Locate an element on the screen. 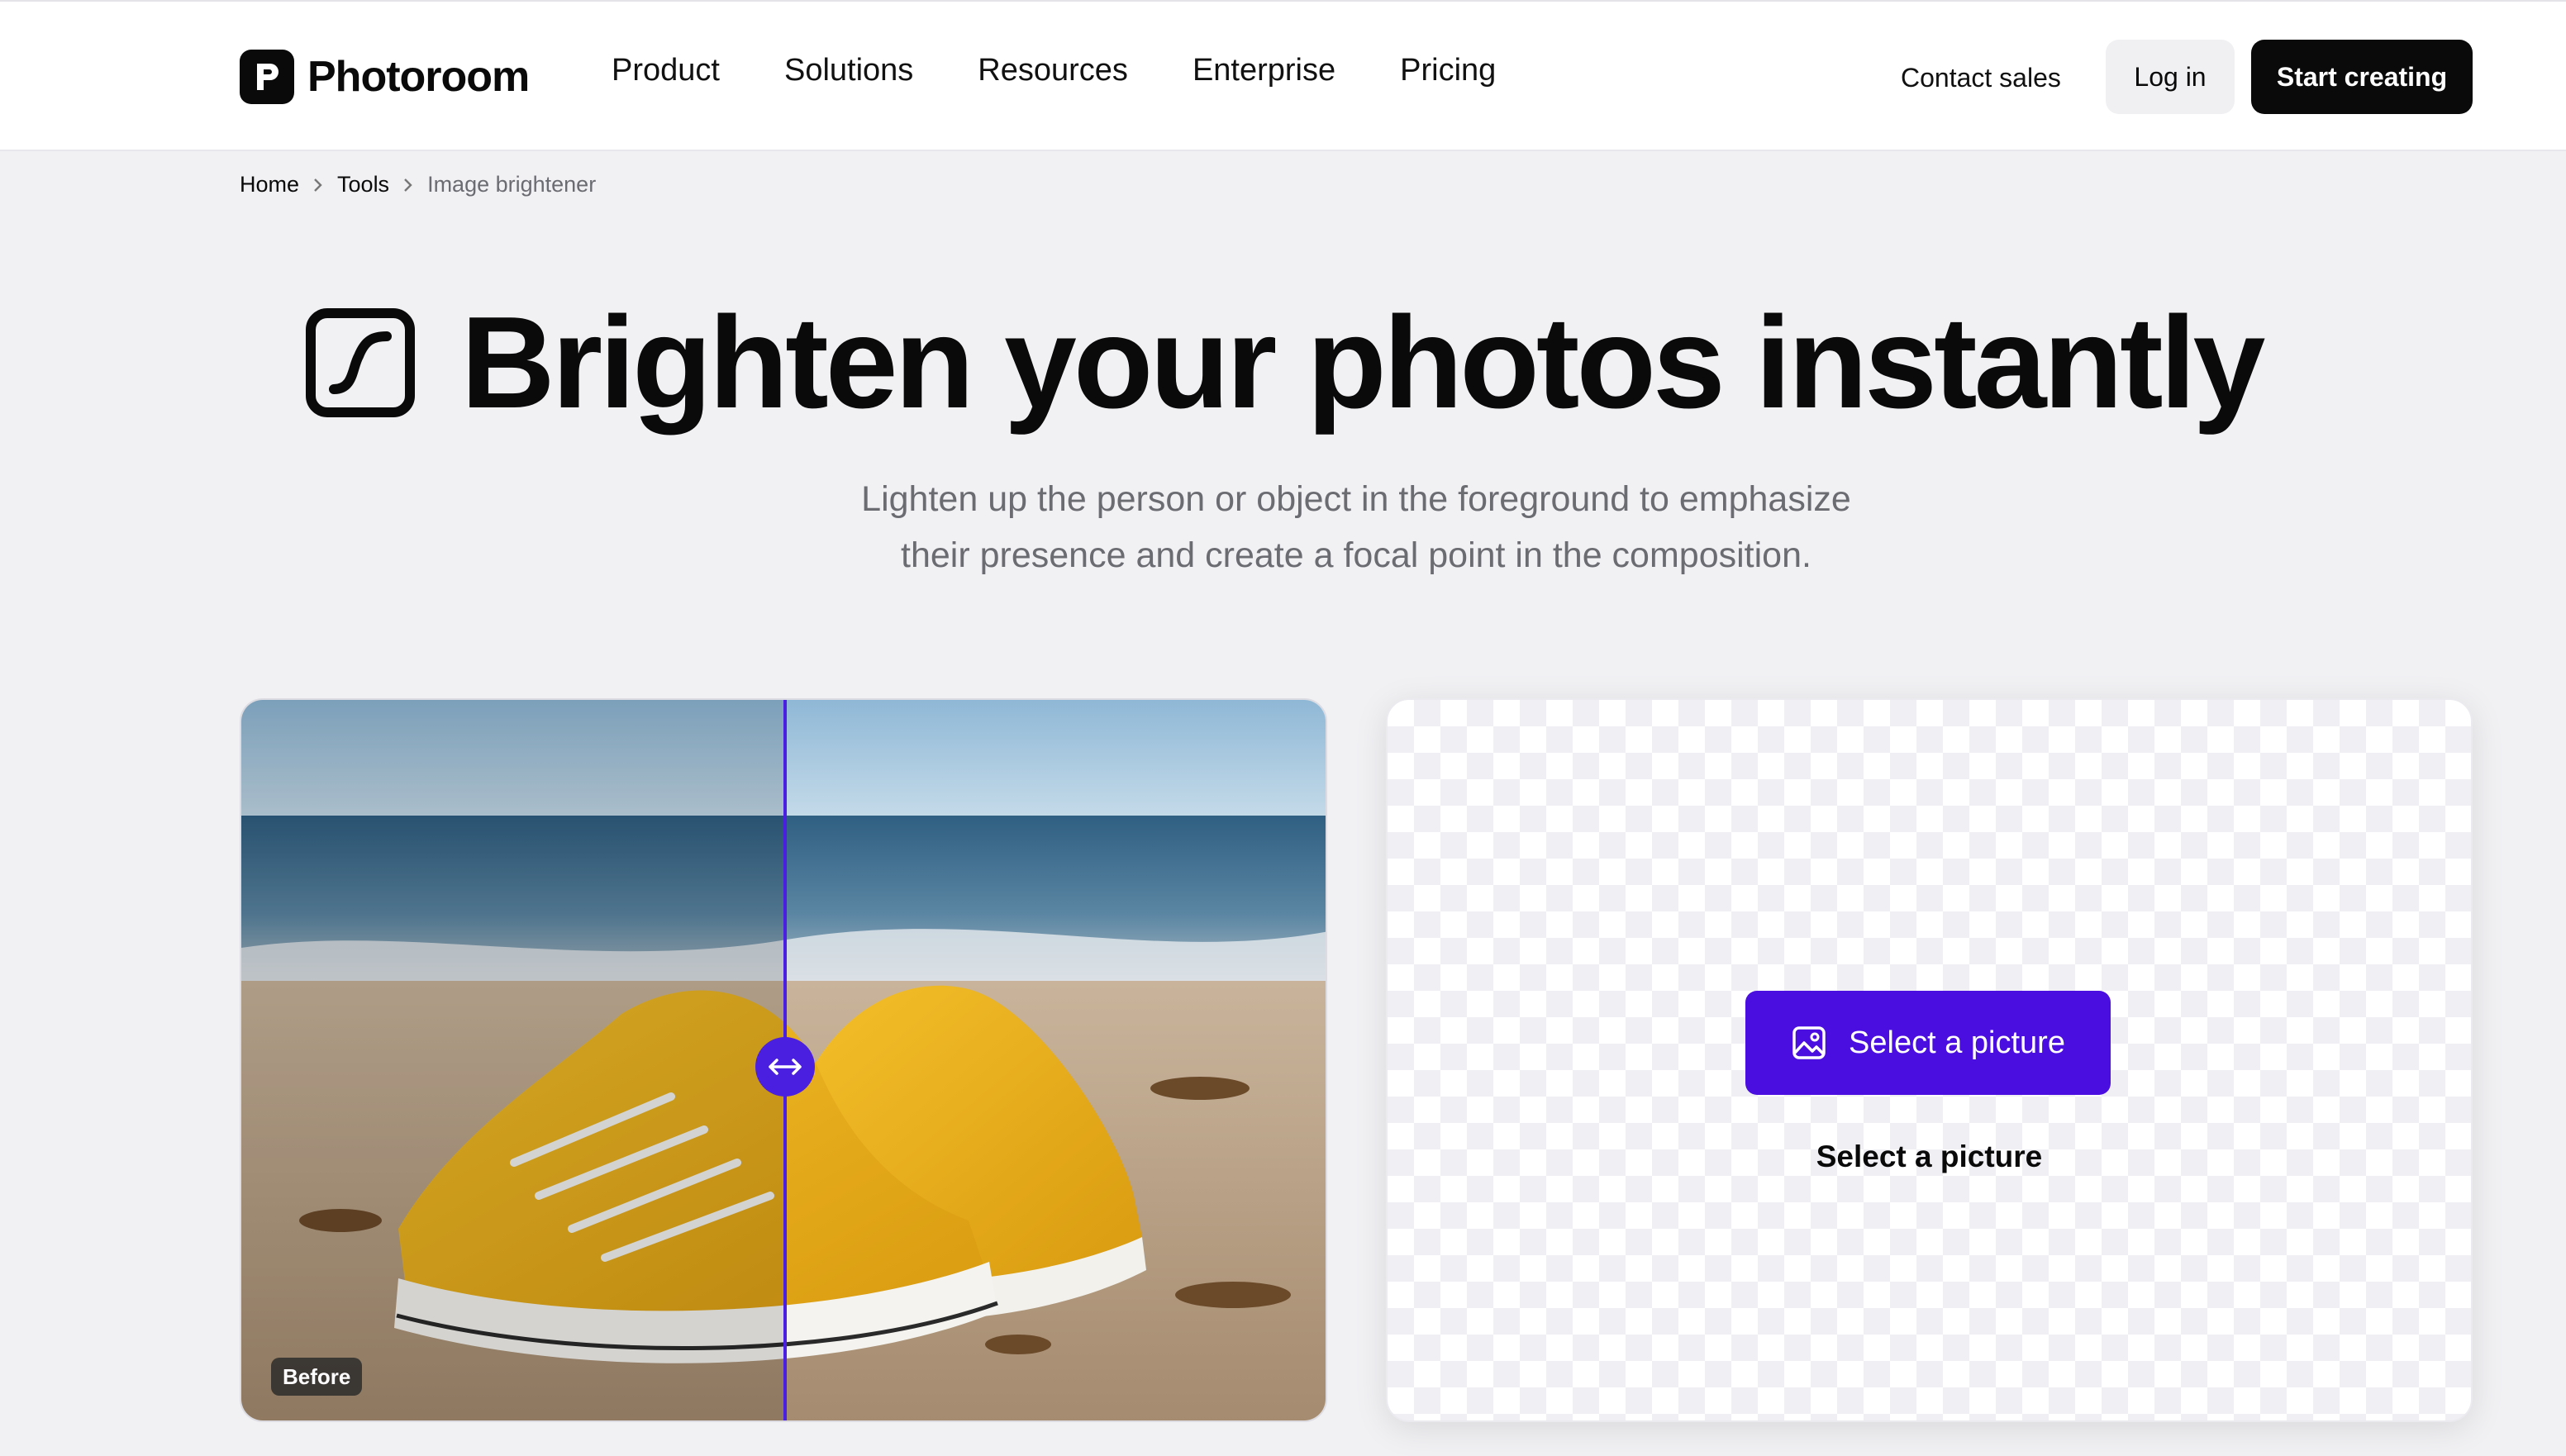 The width and height of the screenshot is (2566, 1456). select-picture-button: Select a picture is located at coordinates (1928, 1043).